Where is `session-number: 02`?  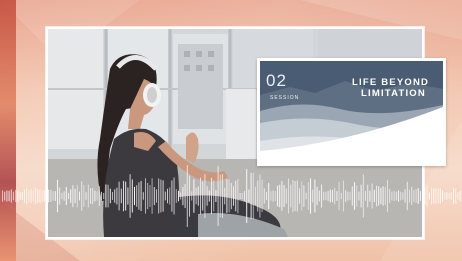 session-number: 02 is located at coordinates (276, 80).